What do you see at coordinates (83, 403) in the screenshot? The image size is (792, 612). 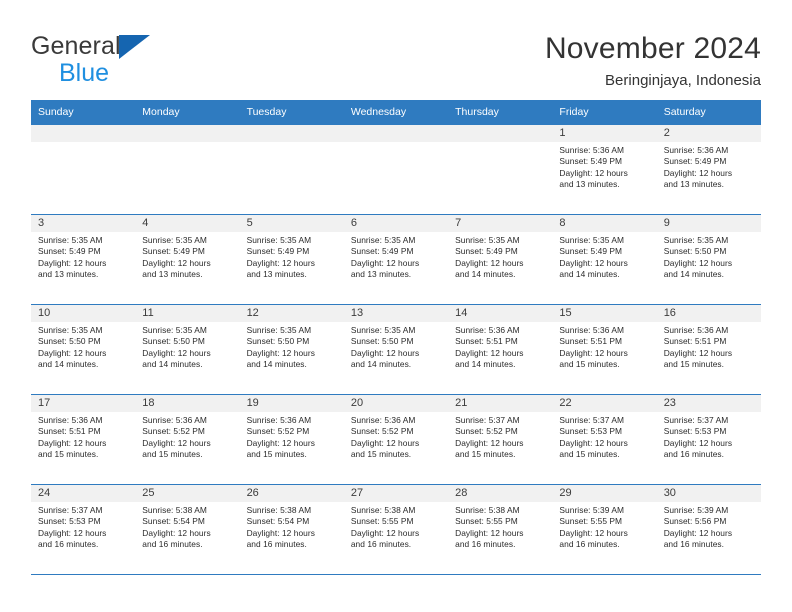 I see `day-number: 17` at bounding box center [83, 403].